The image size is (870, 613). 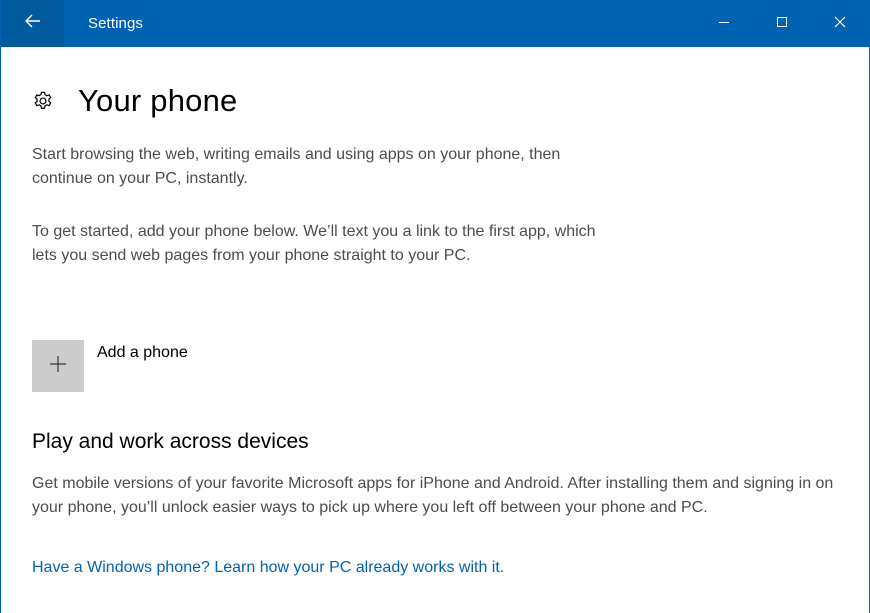 What do you see at coordinates (43, 101) in the screenshot?
I see `gear-icon` at bounding box center [43, 101].